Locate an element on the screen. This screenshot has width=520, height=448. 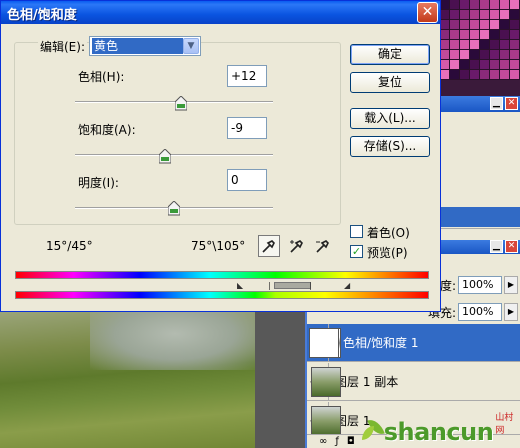
eyedropper-icon is located at coordinates (269, 246).